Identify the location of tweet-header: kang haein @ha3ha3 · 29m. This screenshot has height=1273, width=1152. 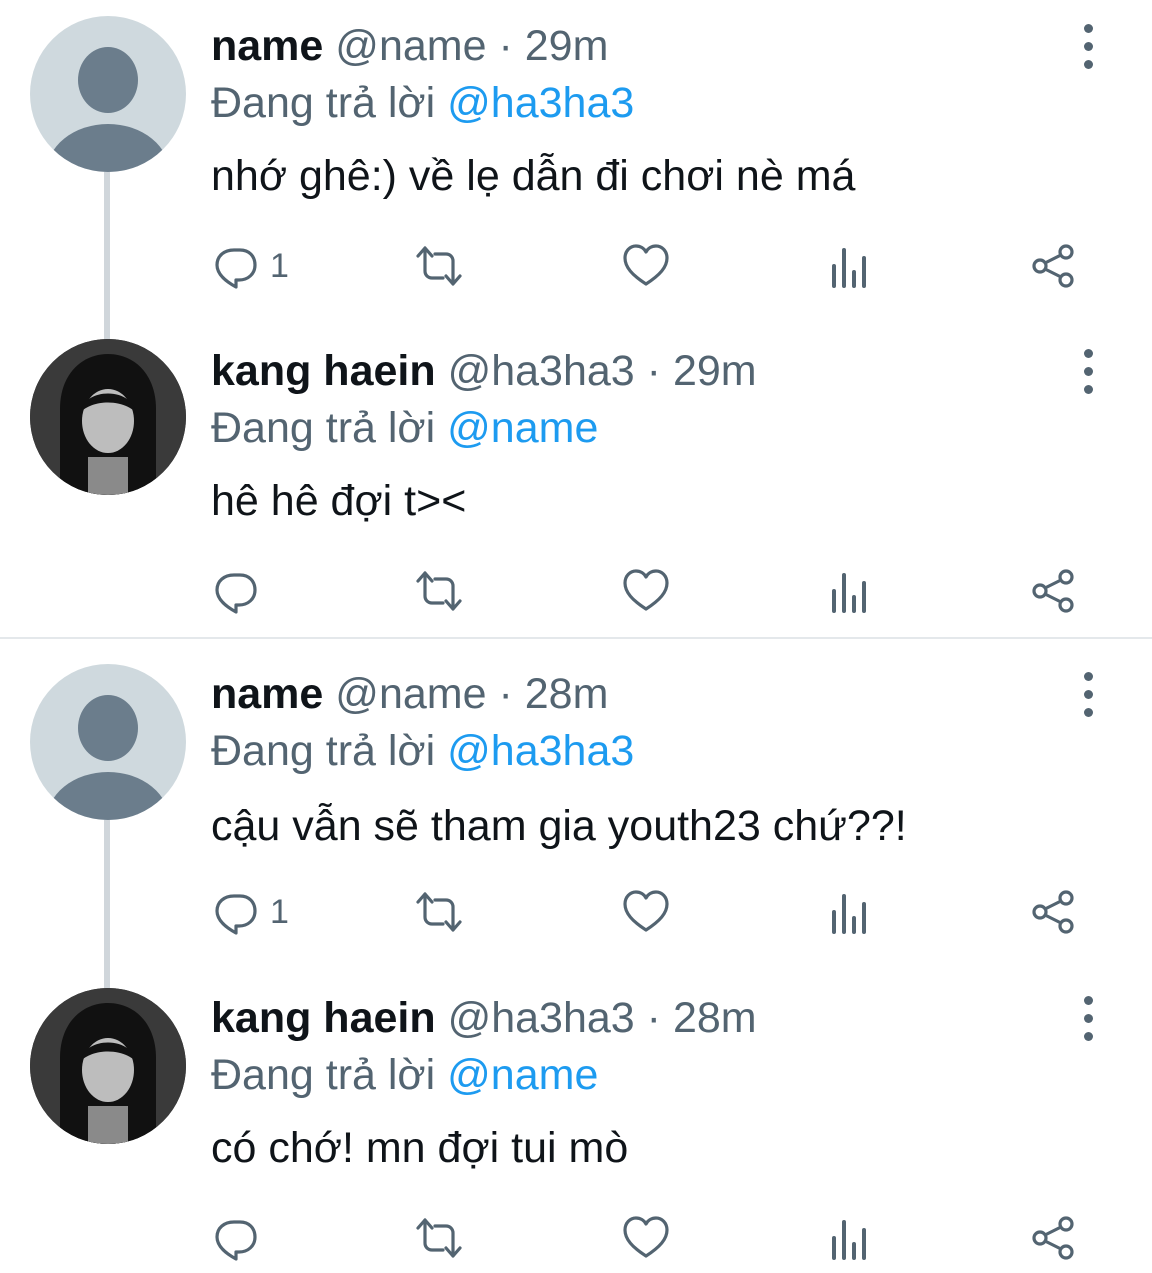
(484, 371).